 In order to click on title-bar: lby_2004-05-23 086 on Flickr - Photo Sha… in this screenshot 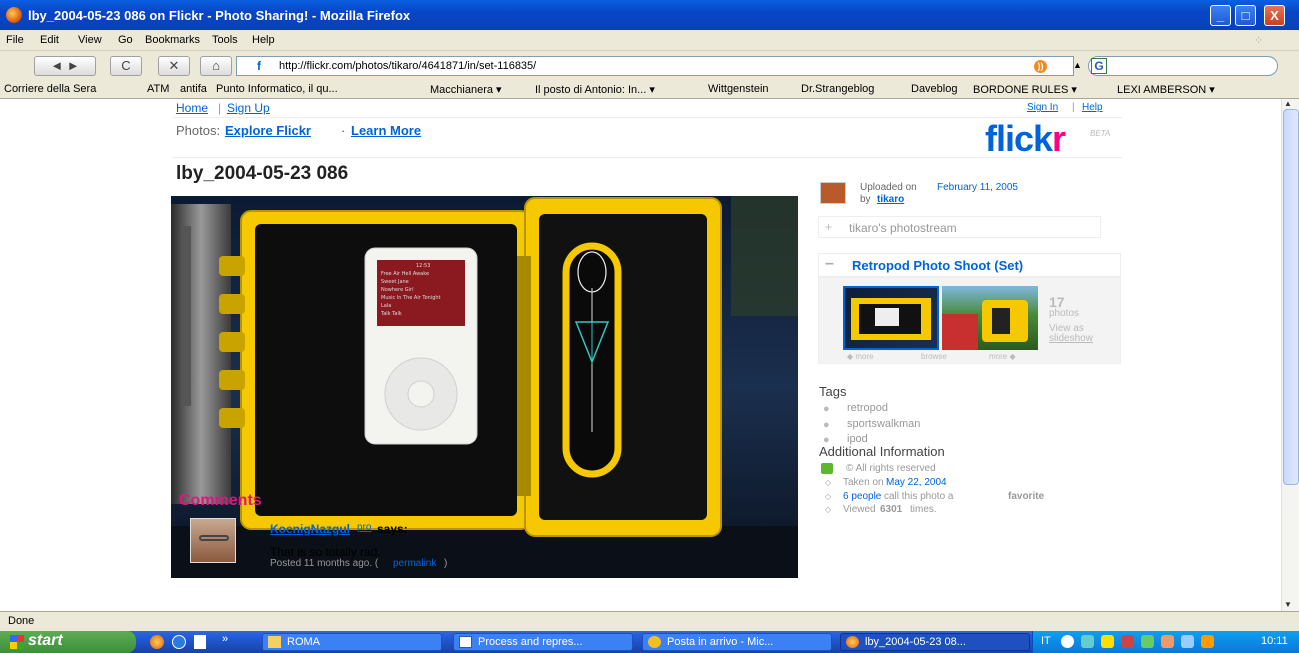, I will do `click(649, 15)`.